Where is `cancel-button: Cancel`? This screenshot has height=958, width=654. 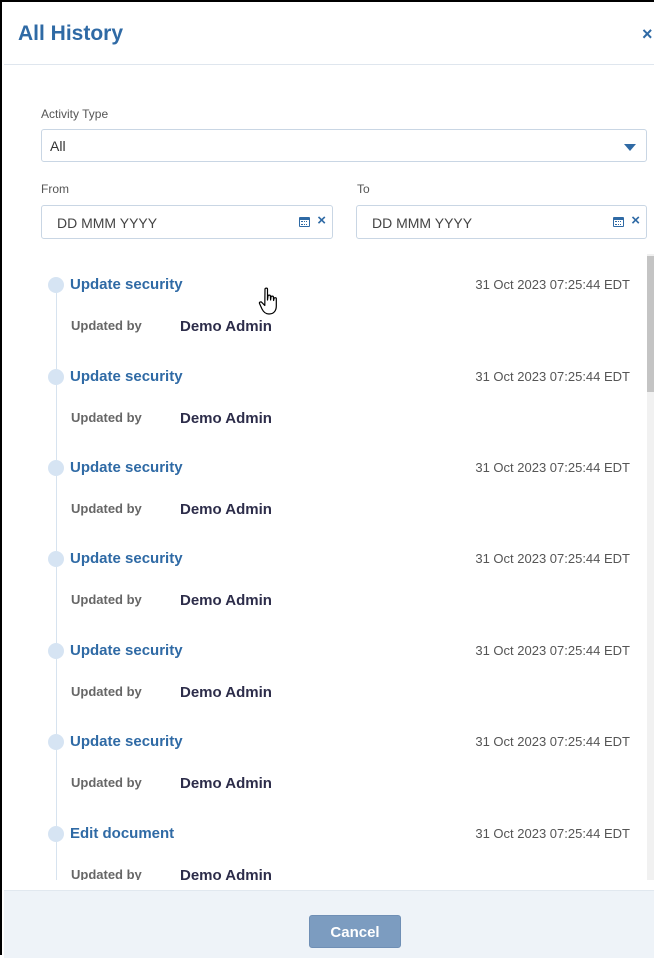
cancel-button: Cancel is located at coordinates (355, 931).